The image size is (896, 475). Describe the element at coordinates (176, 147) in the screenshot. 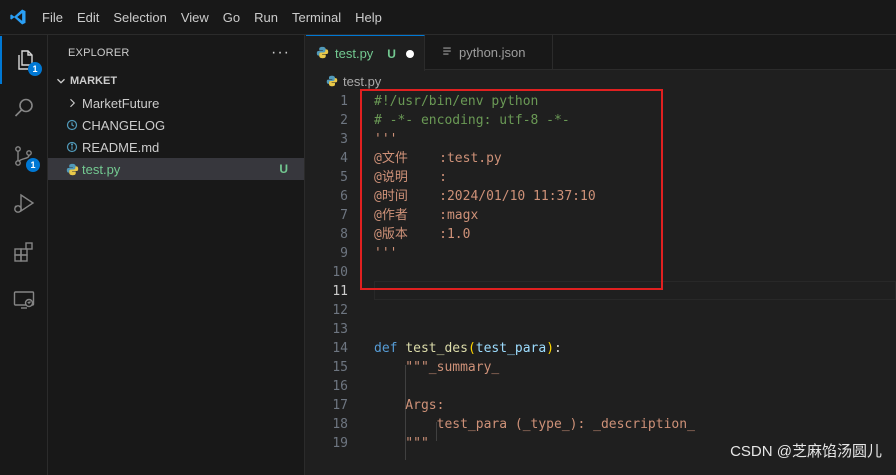

I see `tree-item-readme: README.md` at that location.